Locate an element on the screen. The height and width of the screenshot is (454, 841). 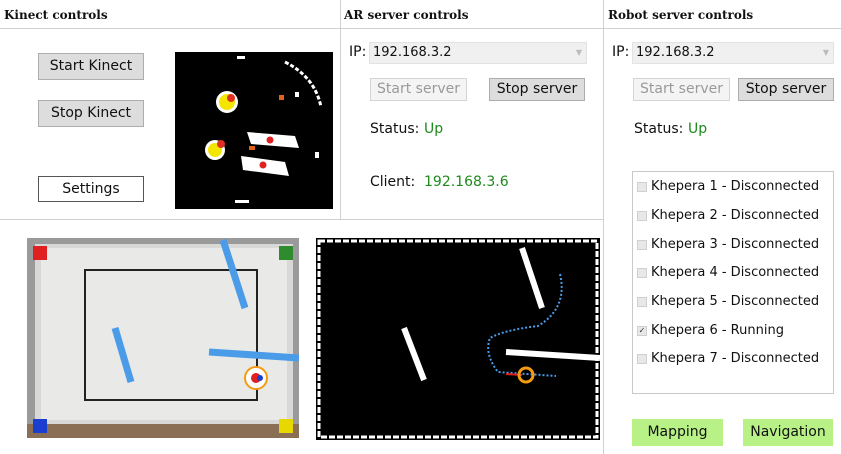
mapping-button: Mapping is located at coordinates (677, 432).